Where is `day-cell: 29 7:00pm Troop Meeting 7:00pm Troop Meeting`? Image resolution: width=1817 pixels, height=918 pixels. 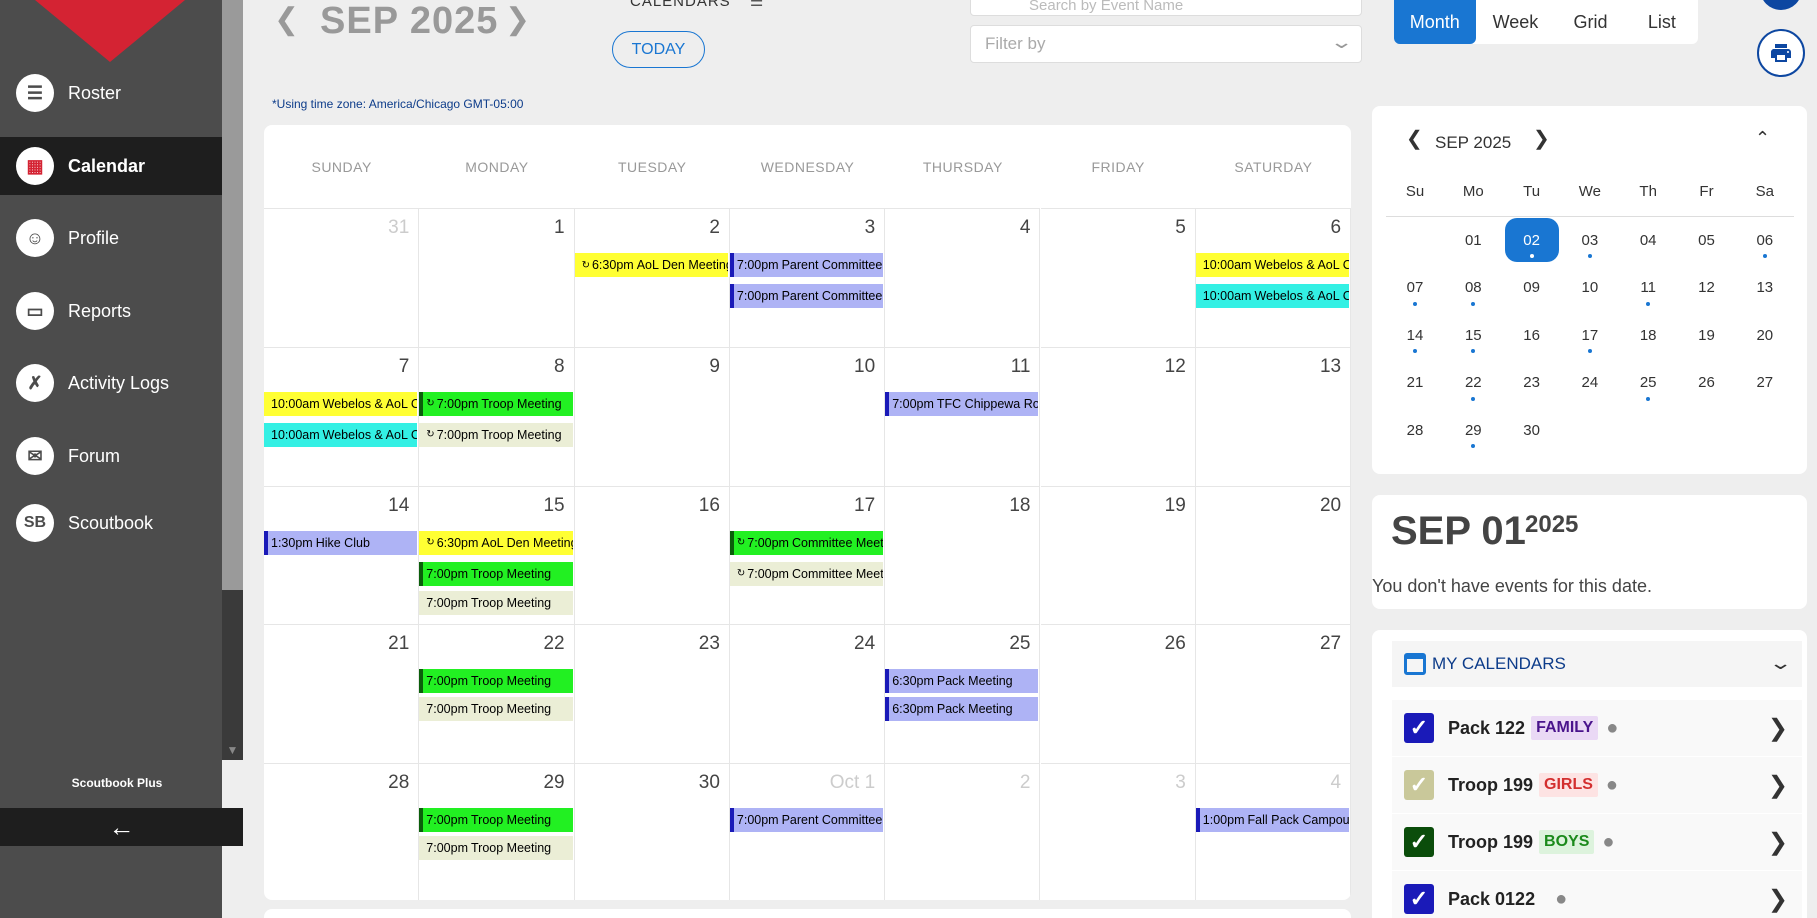
day-cell: 29 7:00pm Troop Meeting 7:00pm Troop Meeting is located at coordinates (497, 831).